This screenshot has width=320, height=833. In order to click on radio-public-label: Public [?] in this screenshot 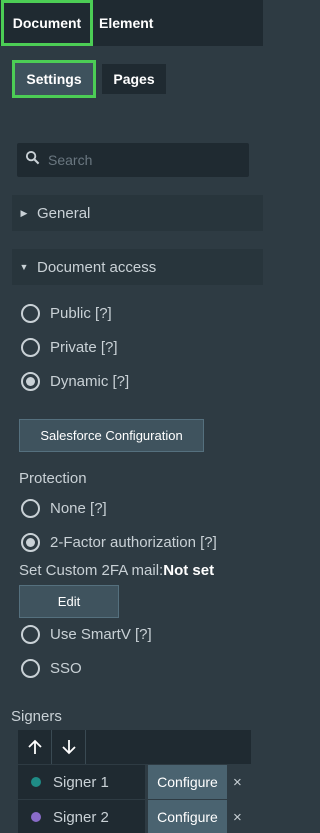, I will do `click(81, 313)`.